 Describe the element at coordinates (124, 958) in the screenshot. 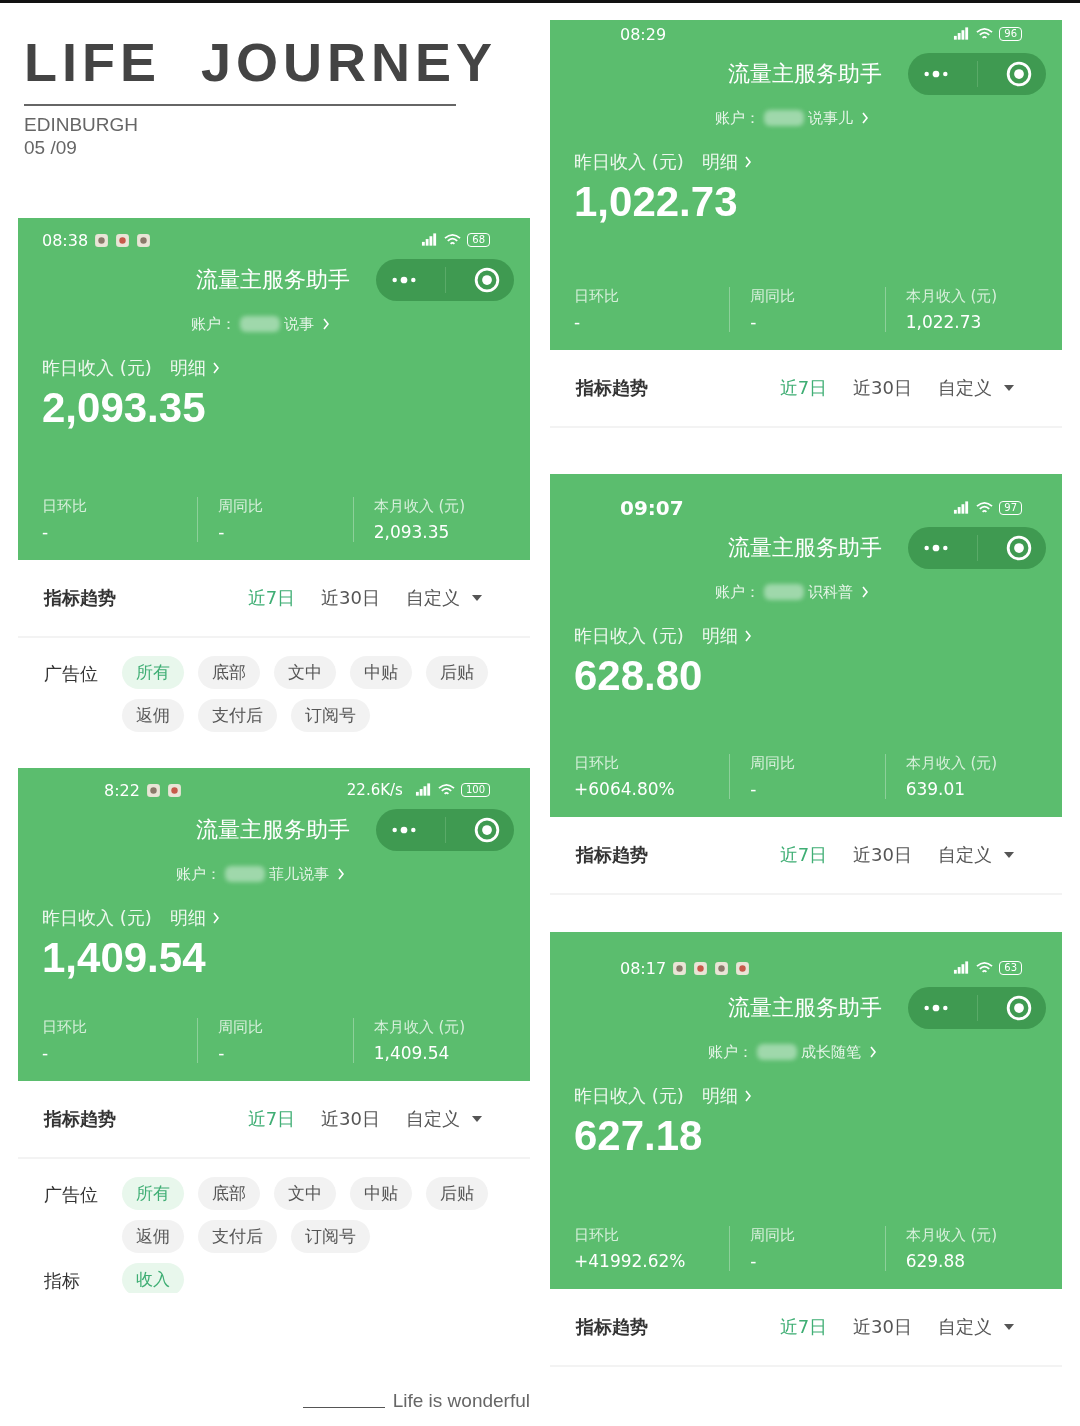

I see `income-amount: 1,409.54` at that location.